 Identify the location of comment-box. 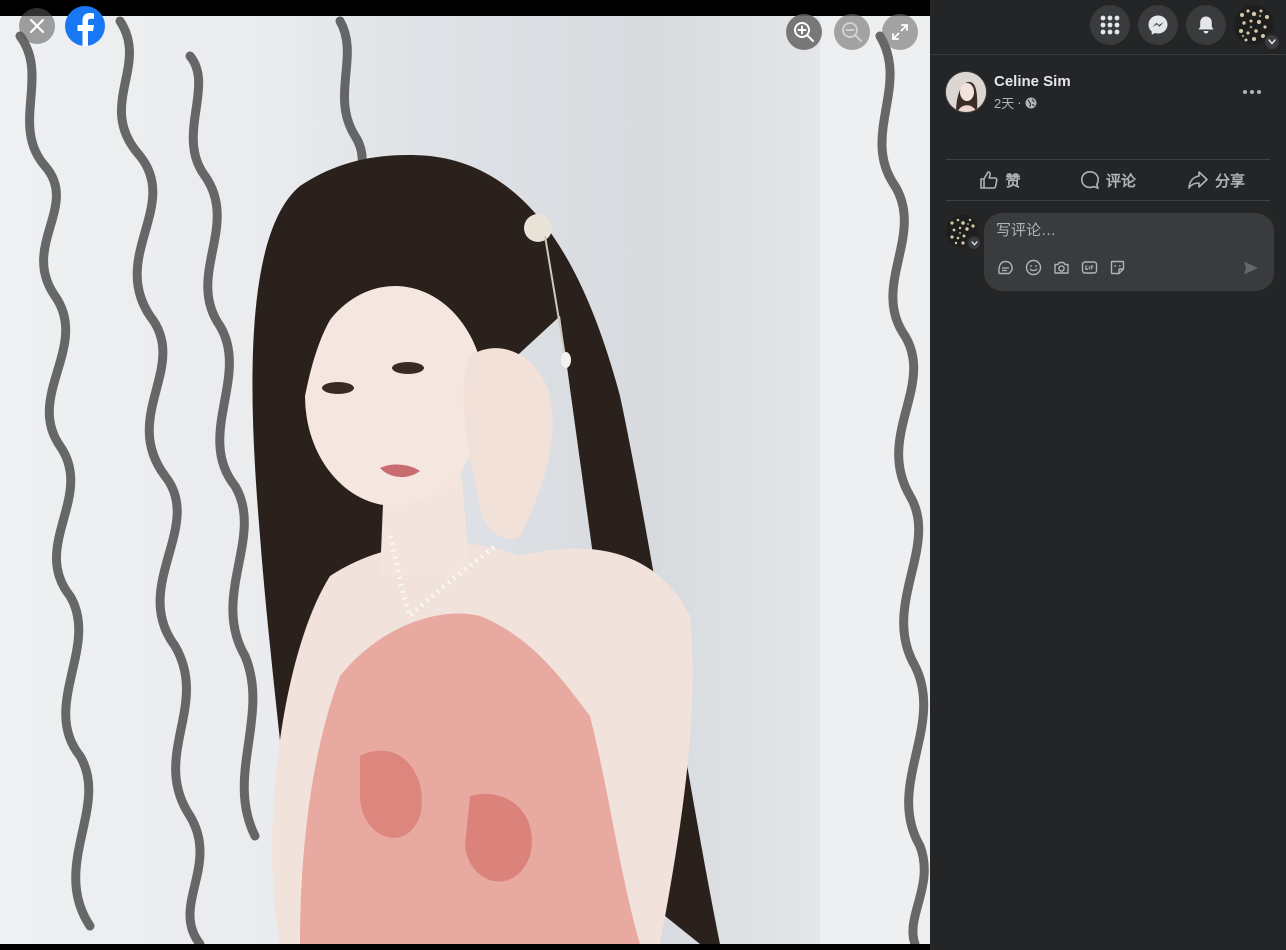
(1129, 252).